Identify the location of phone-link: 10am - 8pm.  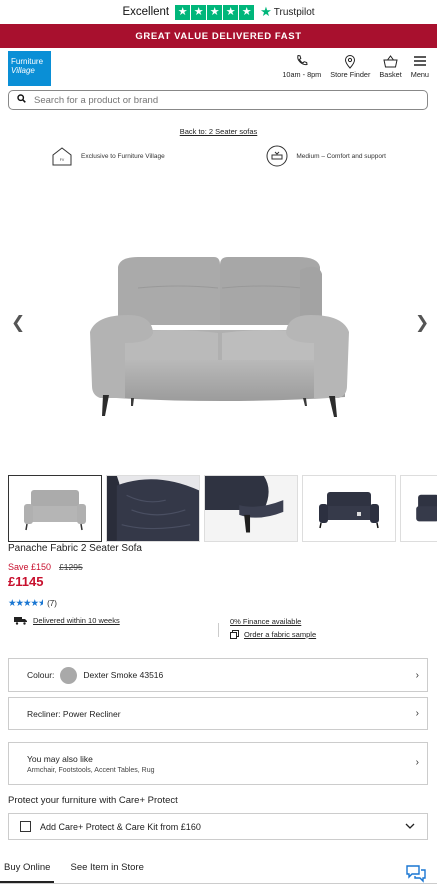
(301, 65).